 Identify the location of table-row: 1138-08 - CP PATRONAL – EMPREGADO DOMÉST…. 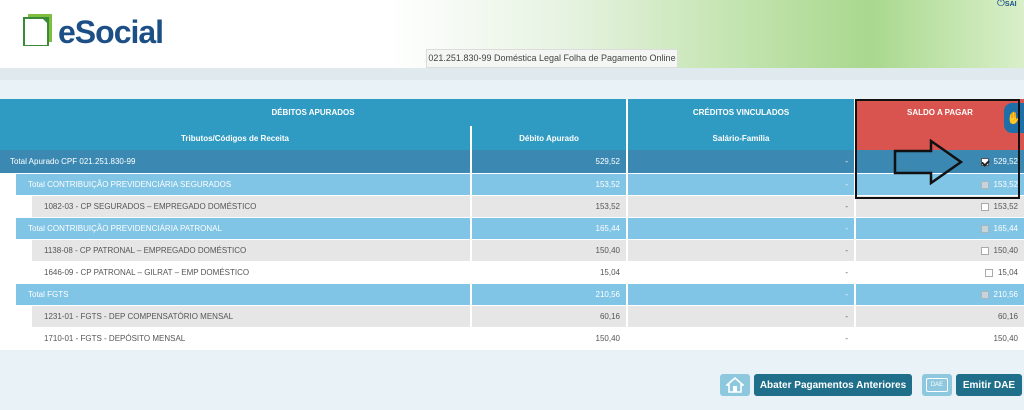
(512, 251).